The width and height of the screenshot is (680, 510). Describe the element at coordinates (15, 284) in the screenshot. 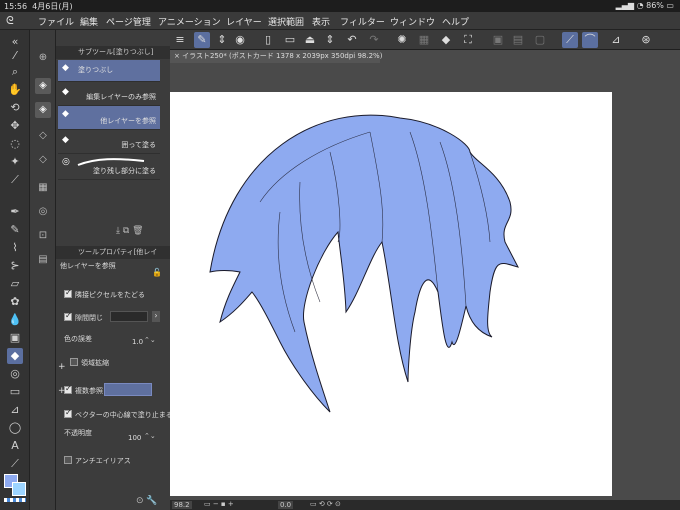

I see `eraser-icon: ▱` at that location.